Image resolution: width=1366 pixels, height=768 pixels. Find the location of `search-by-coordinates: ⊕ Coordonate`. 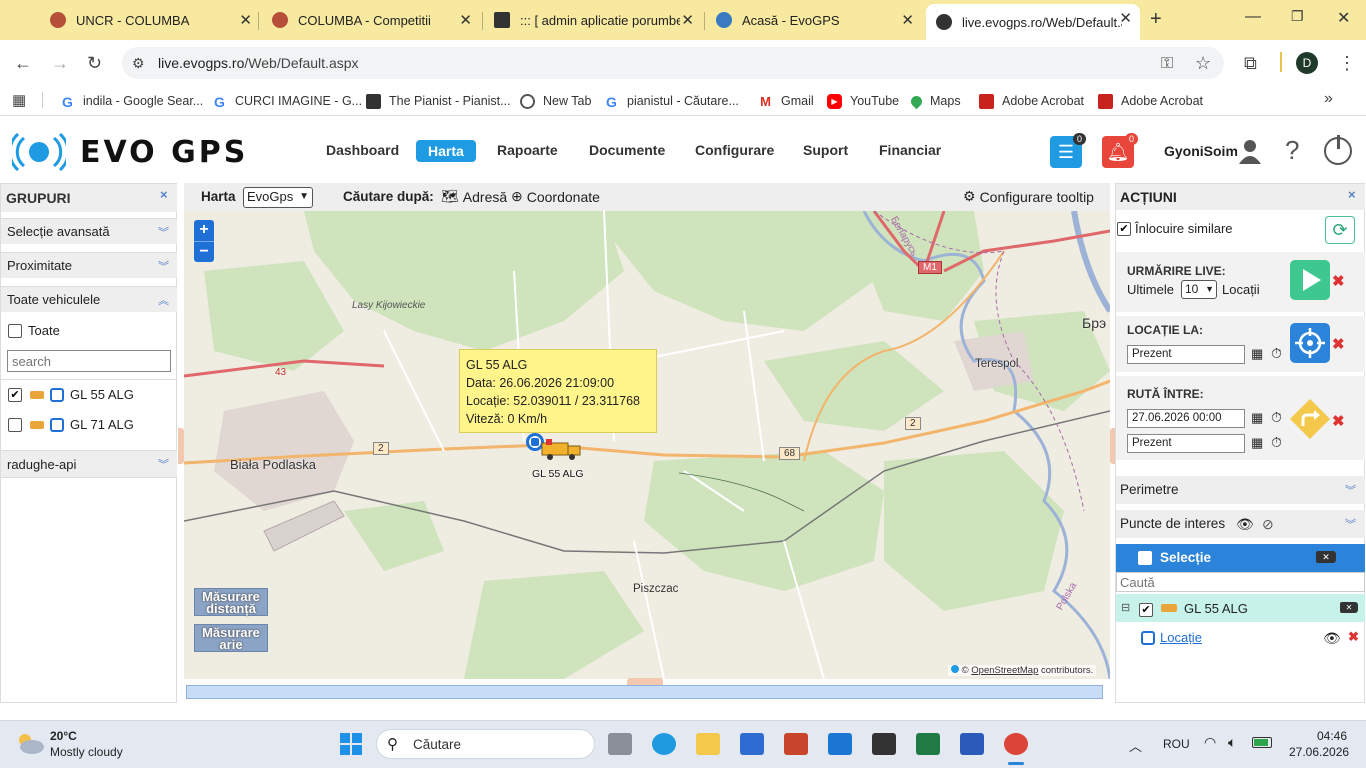

search-by-coordinates: ⊕ Coordonate is located at coordinates (555, 196).